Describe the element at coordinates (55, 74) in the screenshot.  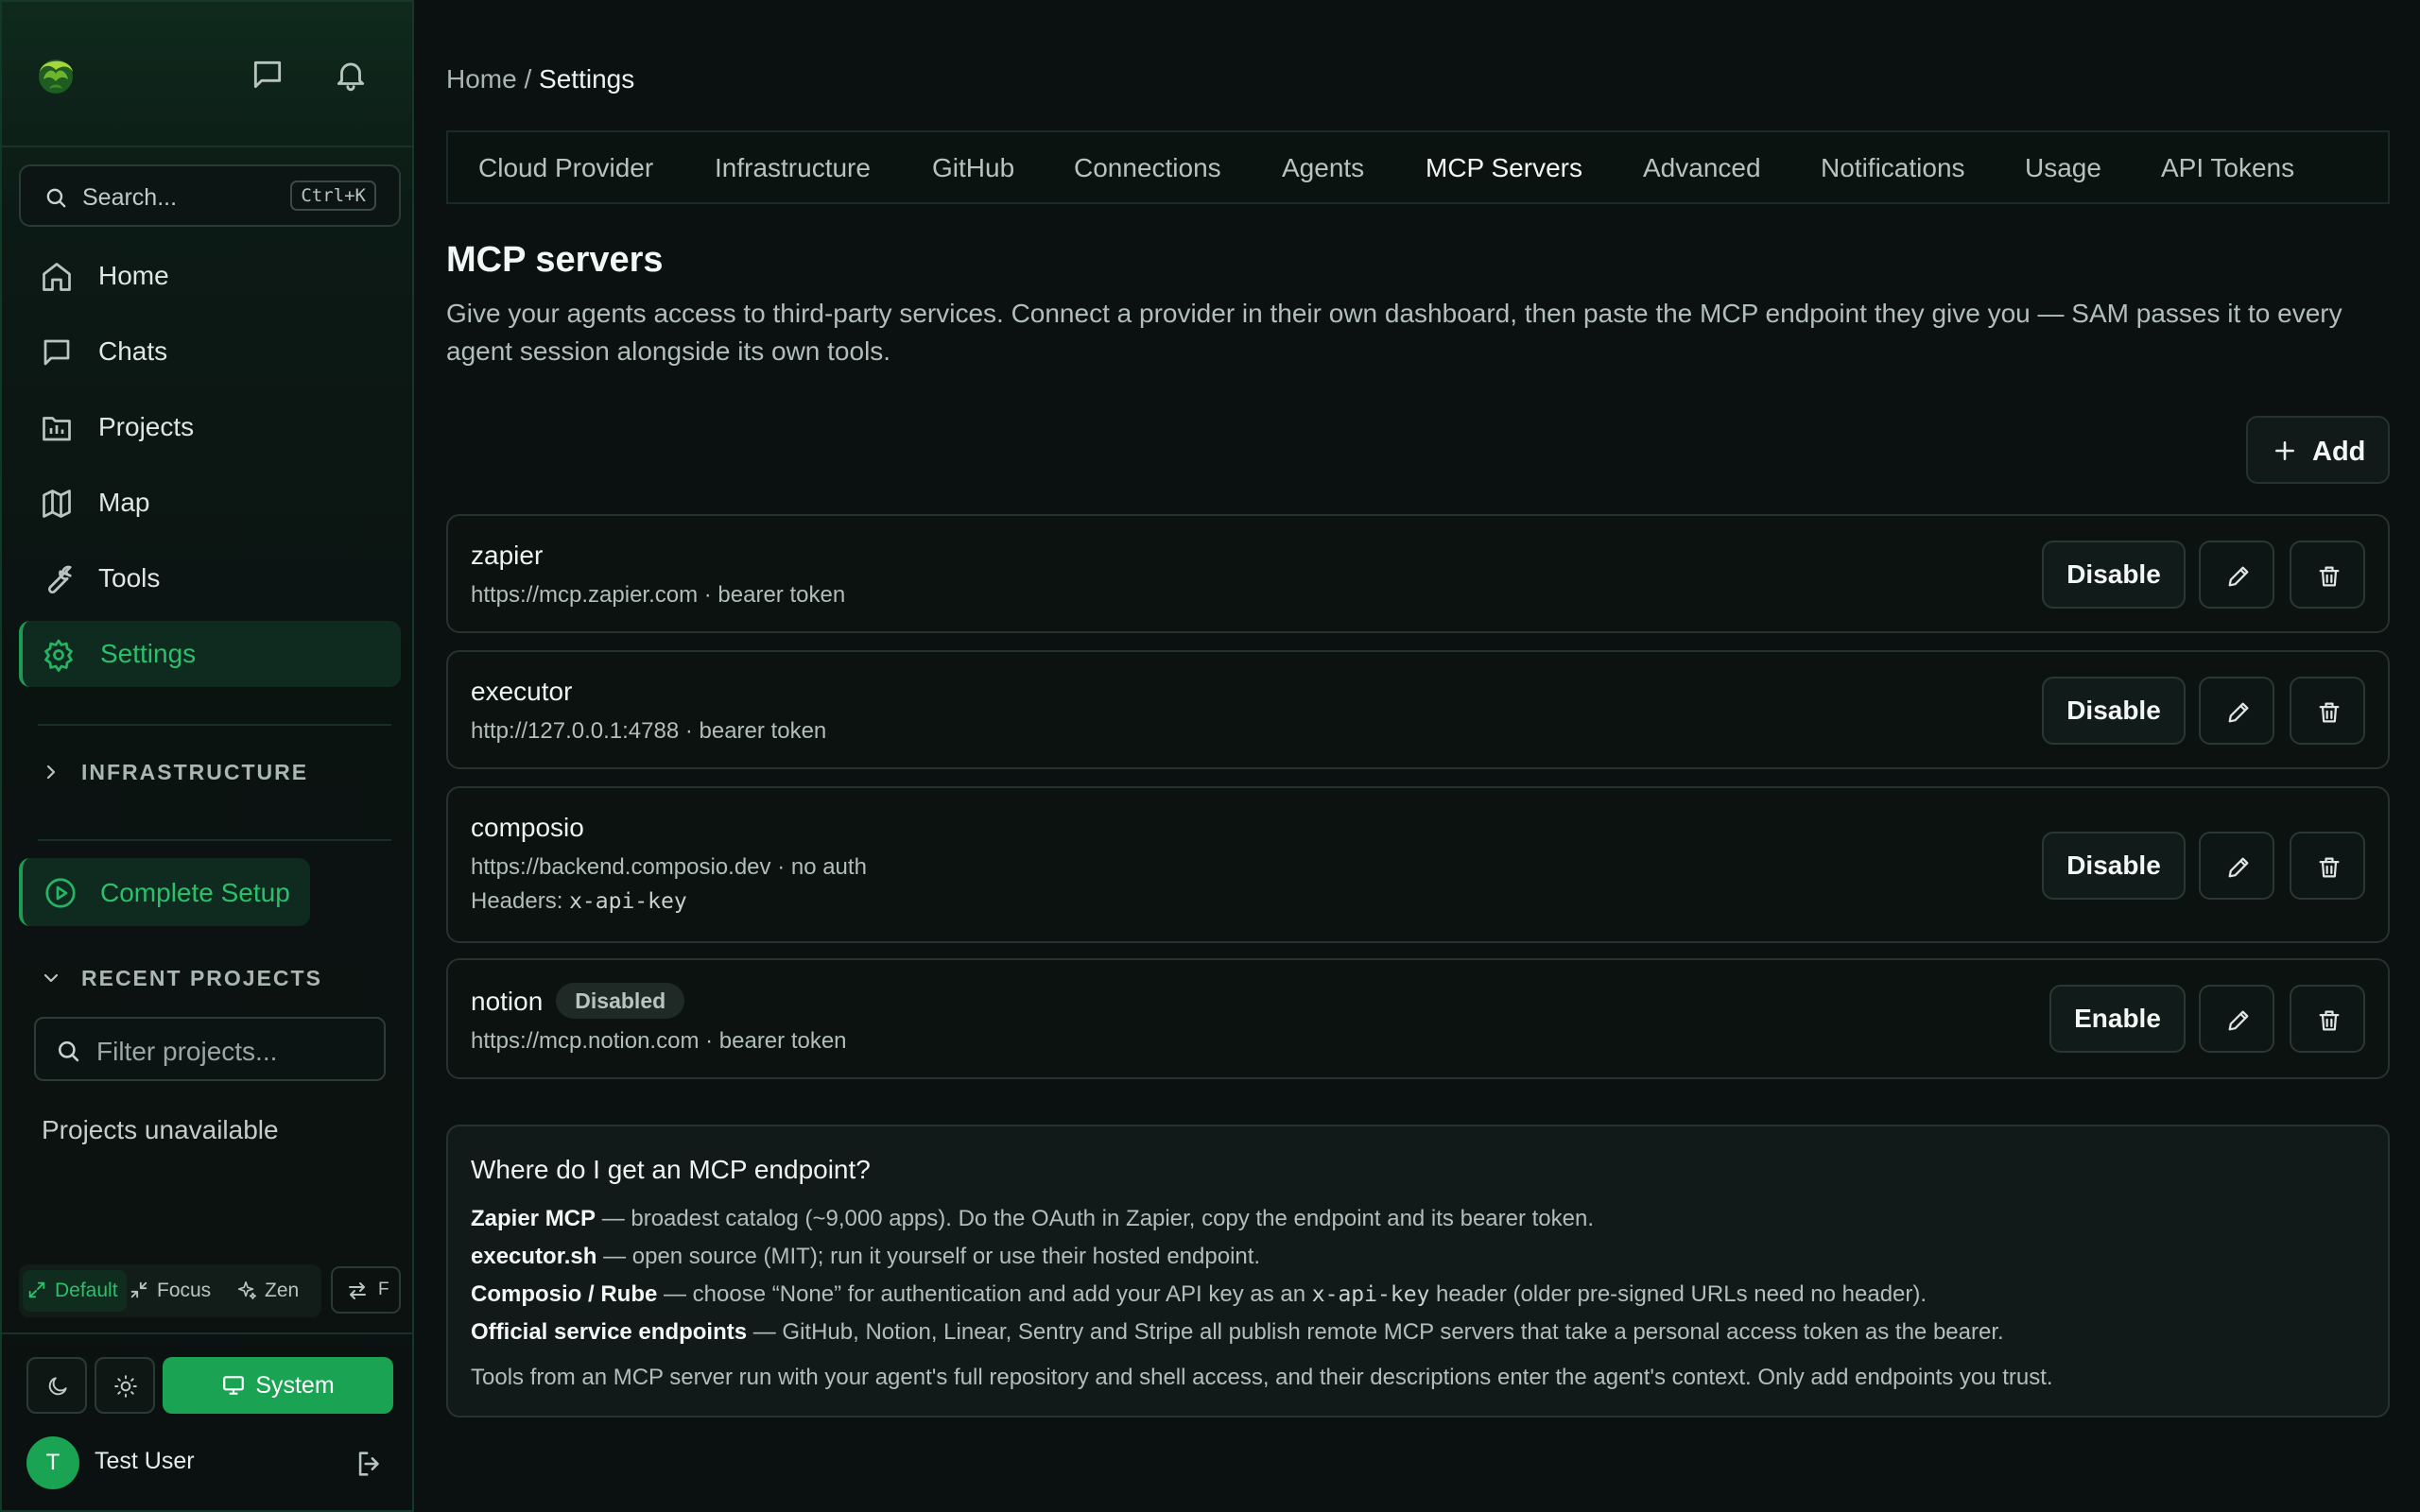
I see `logo` at that location.